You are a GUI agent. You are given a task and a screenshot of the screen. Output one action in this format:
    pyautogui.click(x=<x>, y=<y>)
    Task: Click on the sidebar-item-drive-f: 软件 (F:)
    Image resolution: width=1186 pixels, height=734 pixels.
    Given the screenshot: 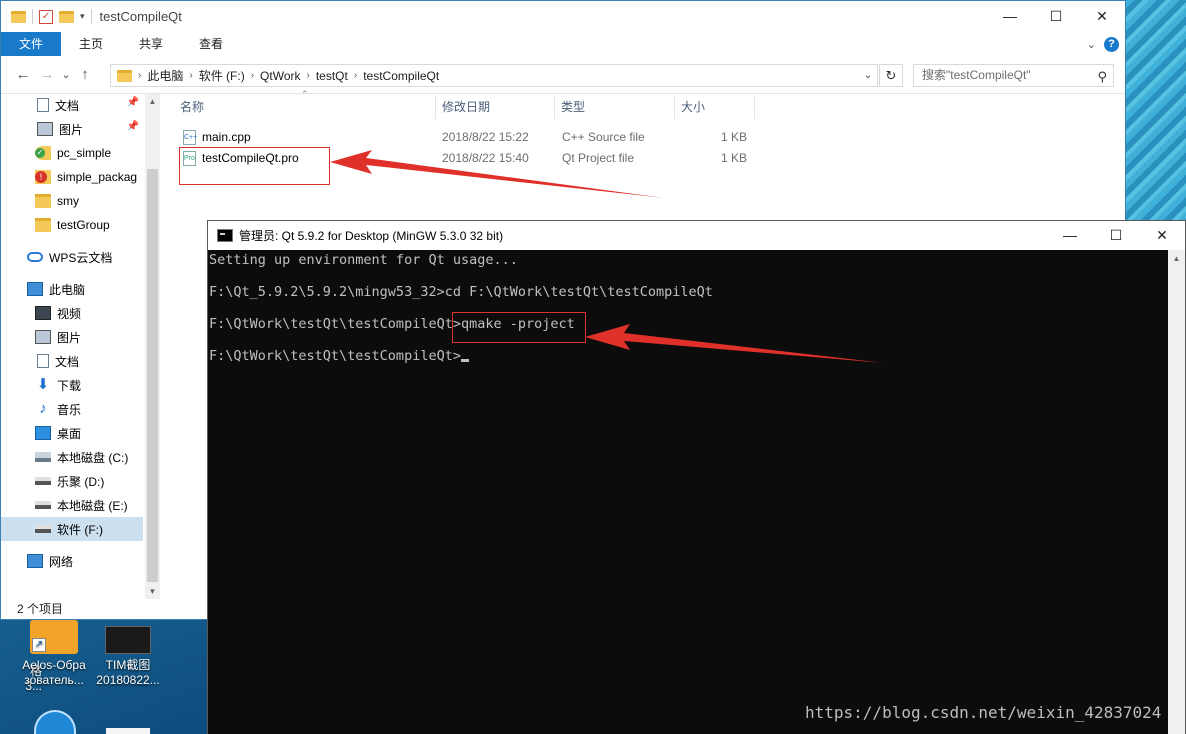 What is the action you would take?
    pyautogui.click(x=72, y=529)
    